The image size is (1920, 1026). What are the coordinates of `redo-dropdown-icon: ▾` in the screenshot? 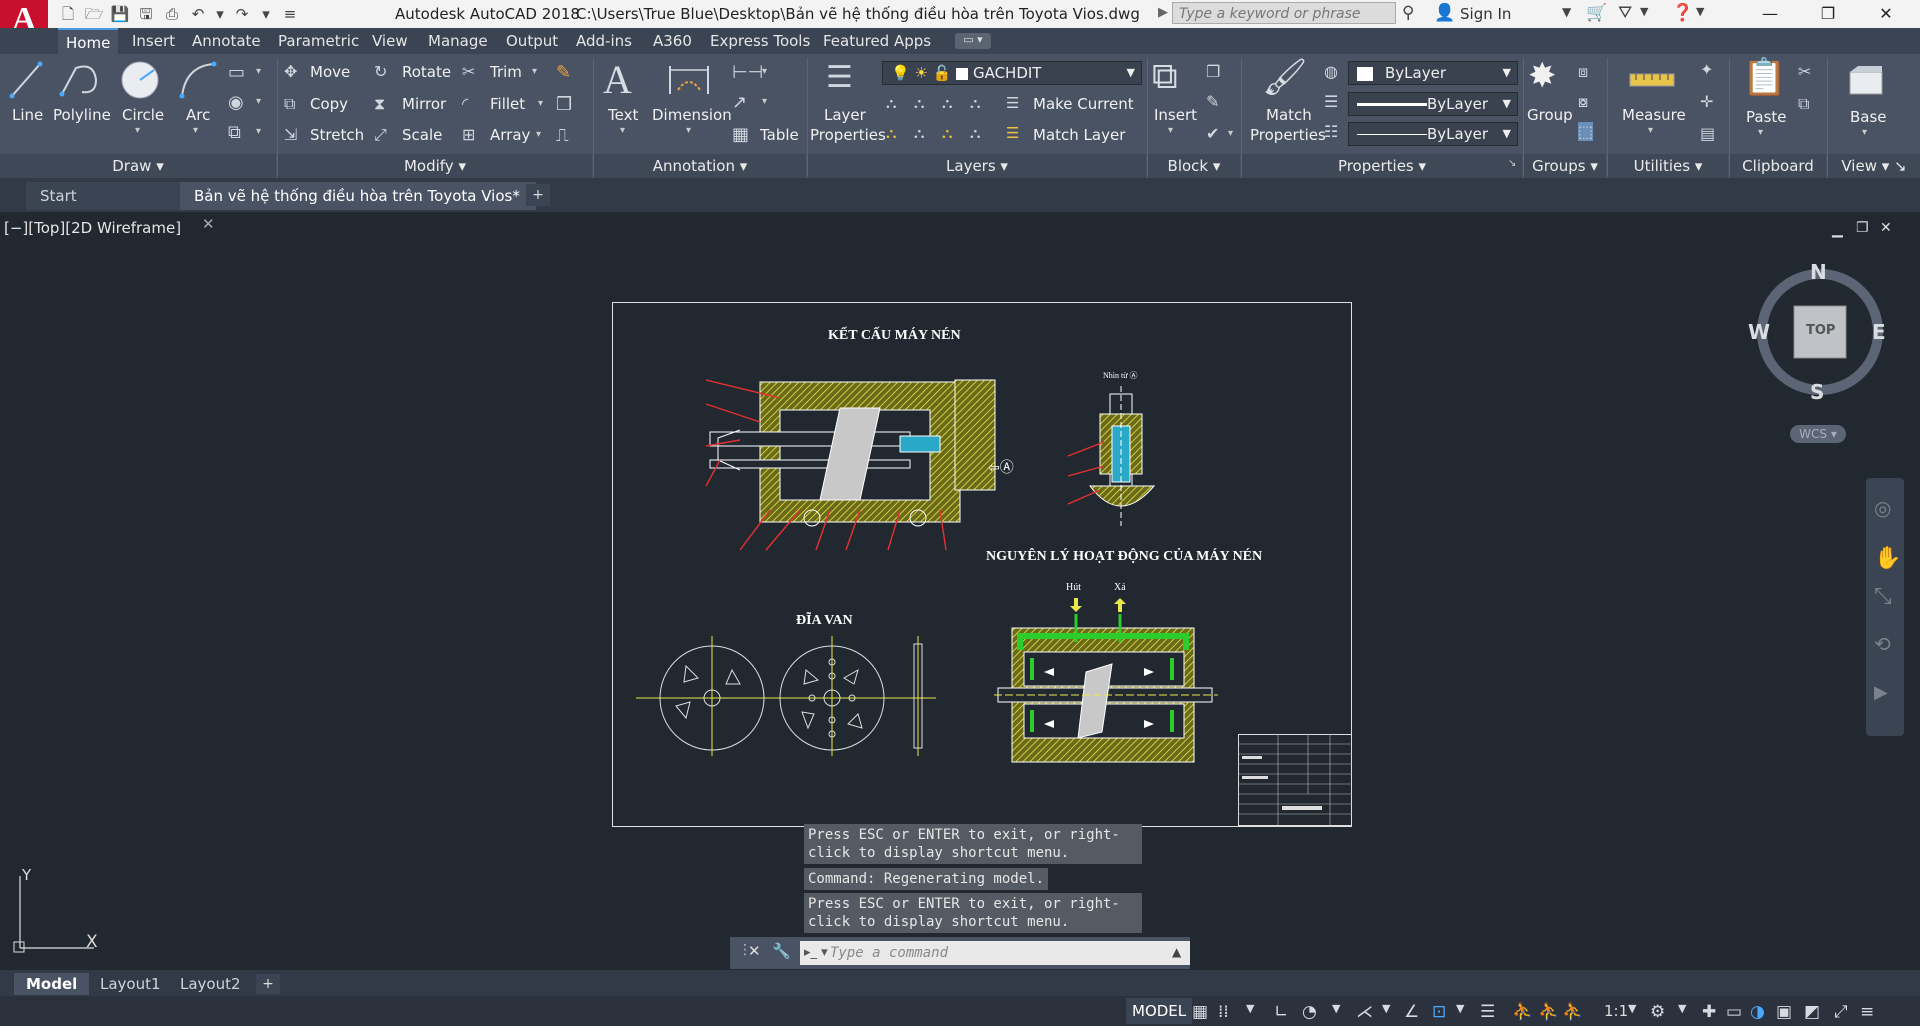 It's located at (266, 14).